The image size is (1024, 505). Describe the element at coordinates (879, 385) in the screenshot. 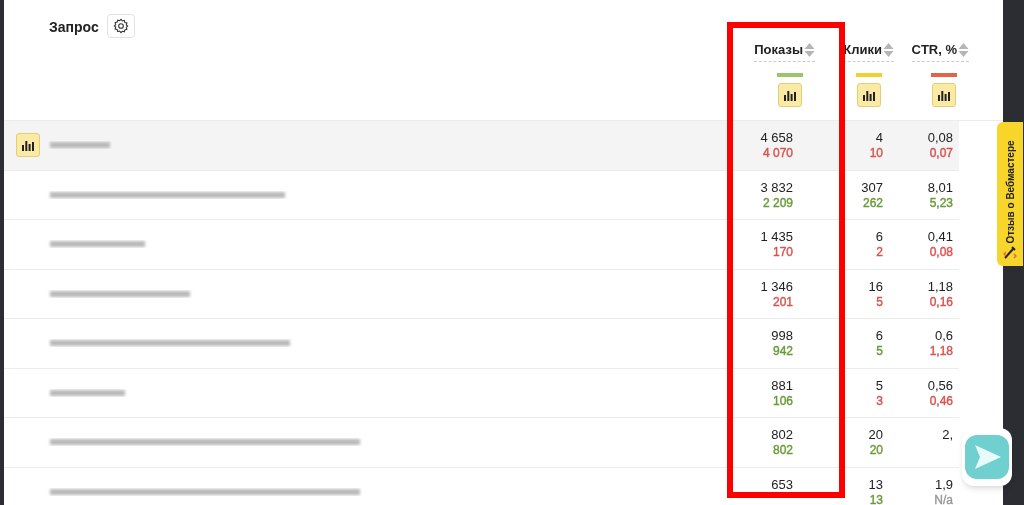

I see `metric-value: 5` at that location.